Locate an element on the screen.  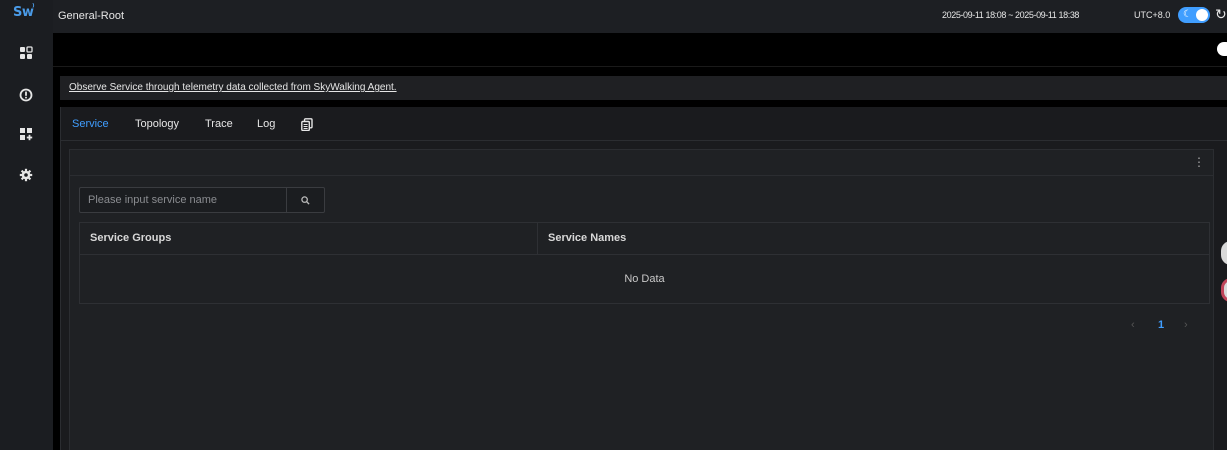
page-title: General-Root is located at coordinates (91, 16).